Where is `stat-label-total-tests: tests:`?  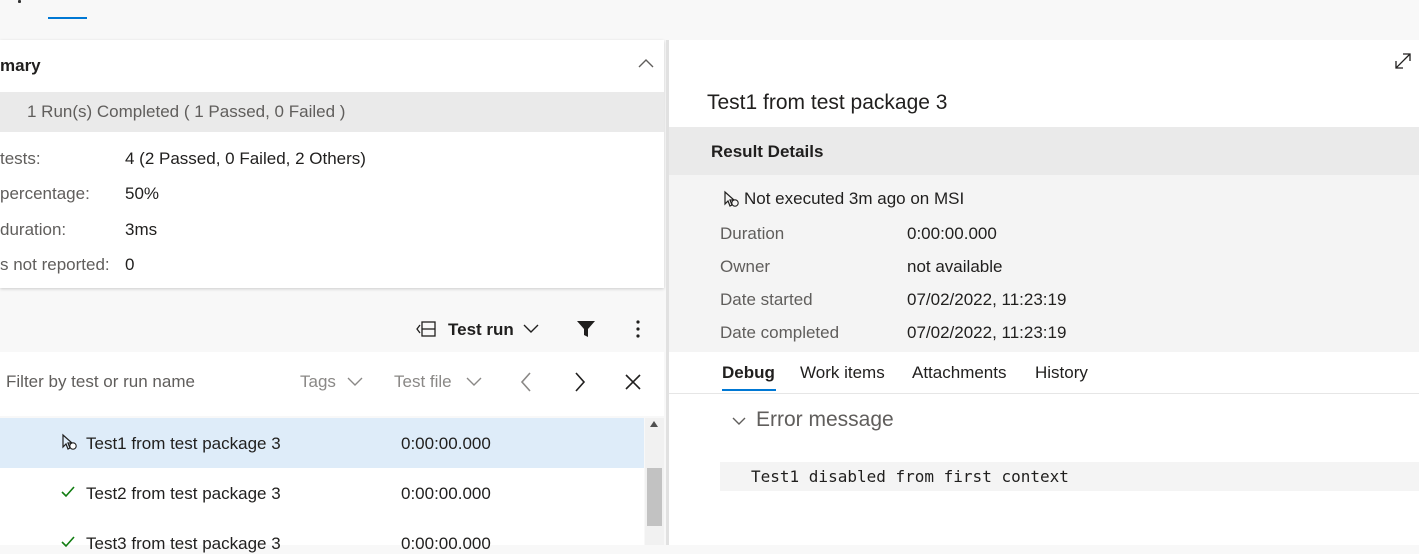
stat-label-total-tests: tests: is located at coordinates (20, 158).